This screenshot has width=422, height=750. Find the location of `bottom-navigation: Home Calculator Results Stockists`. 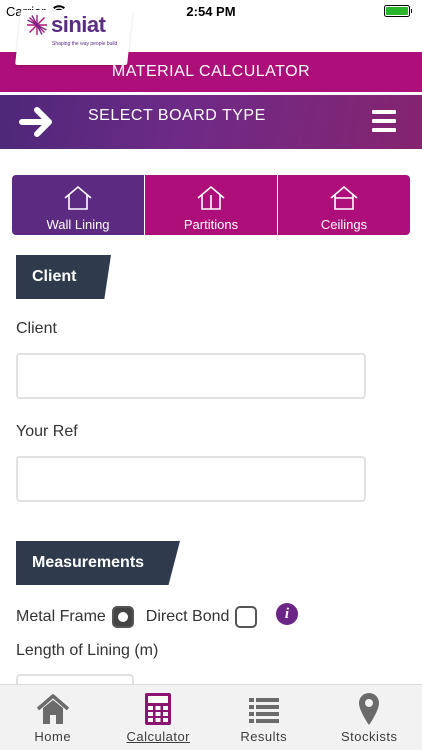

bottom-navigation: Home Calculator Results Stockists is located at coordinates (211, 717).